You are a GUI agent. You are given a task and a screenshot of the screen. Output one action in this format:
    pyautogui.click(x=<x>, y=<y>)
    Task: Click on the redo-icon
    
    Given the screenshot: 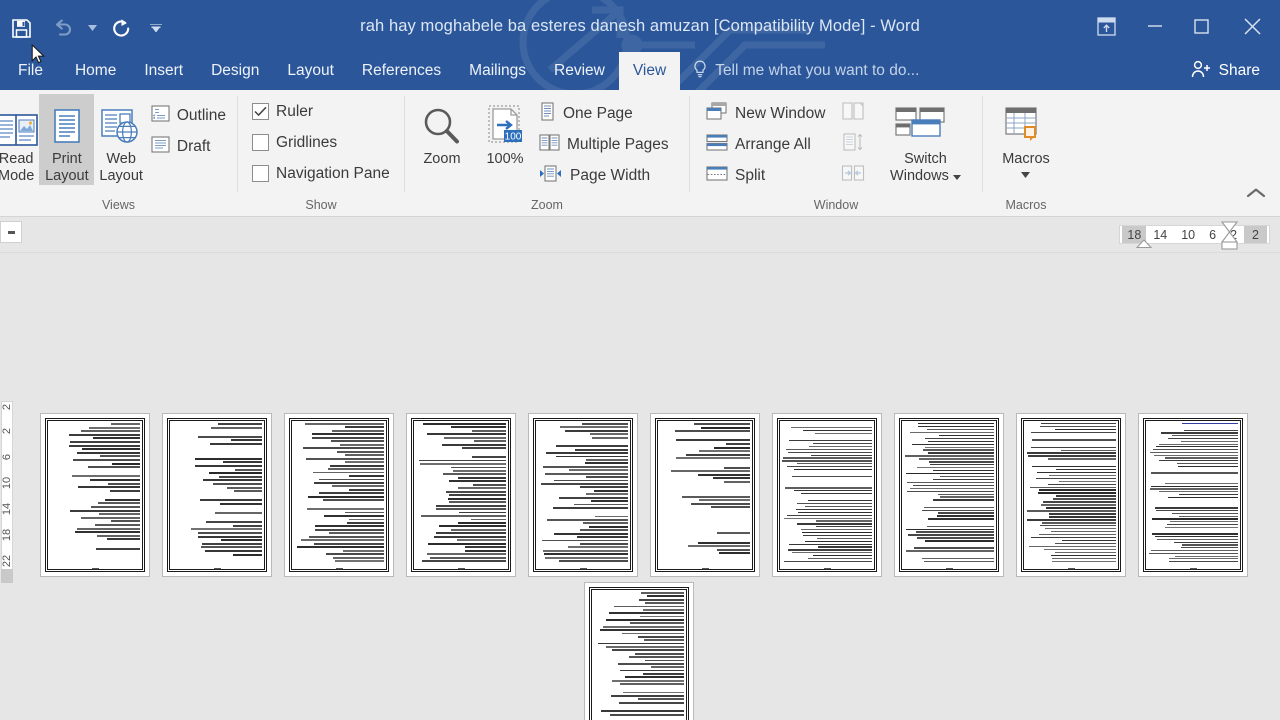 What is the action you would take?
    pyautogui.click(x=121, y=28)
    